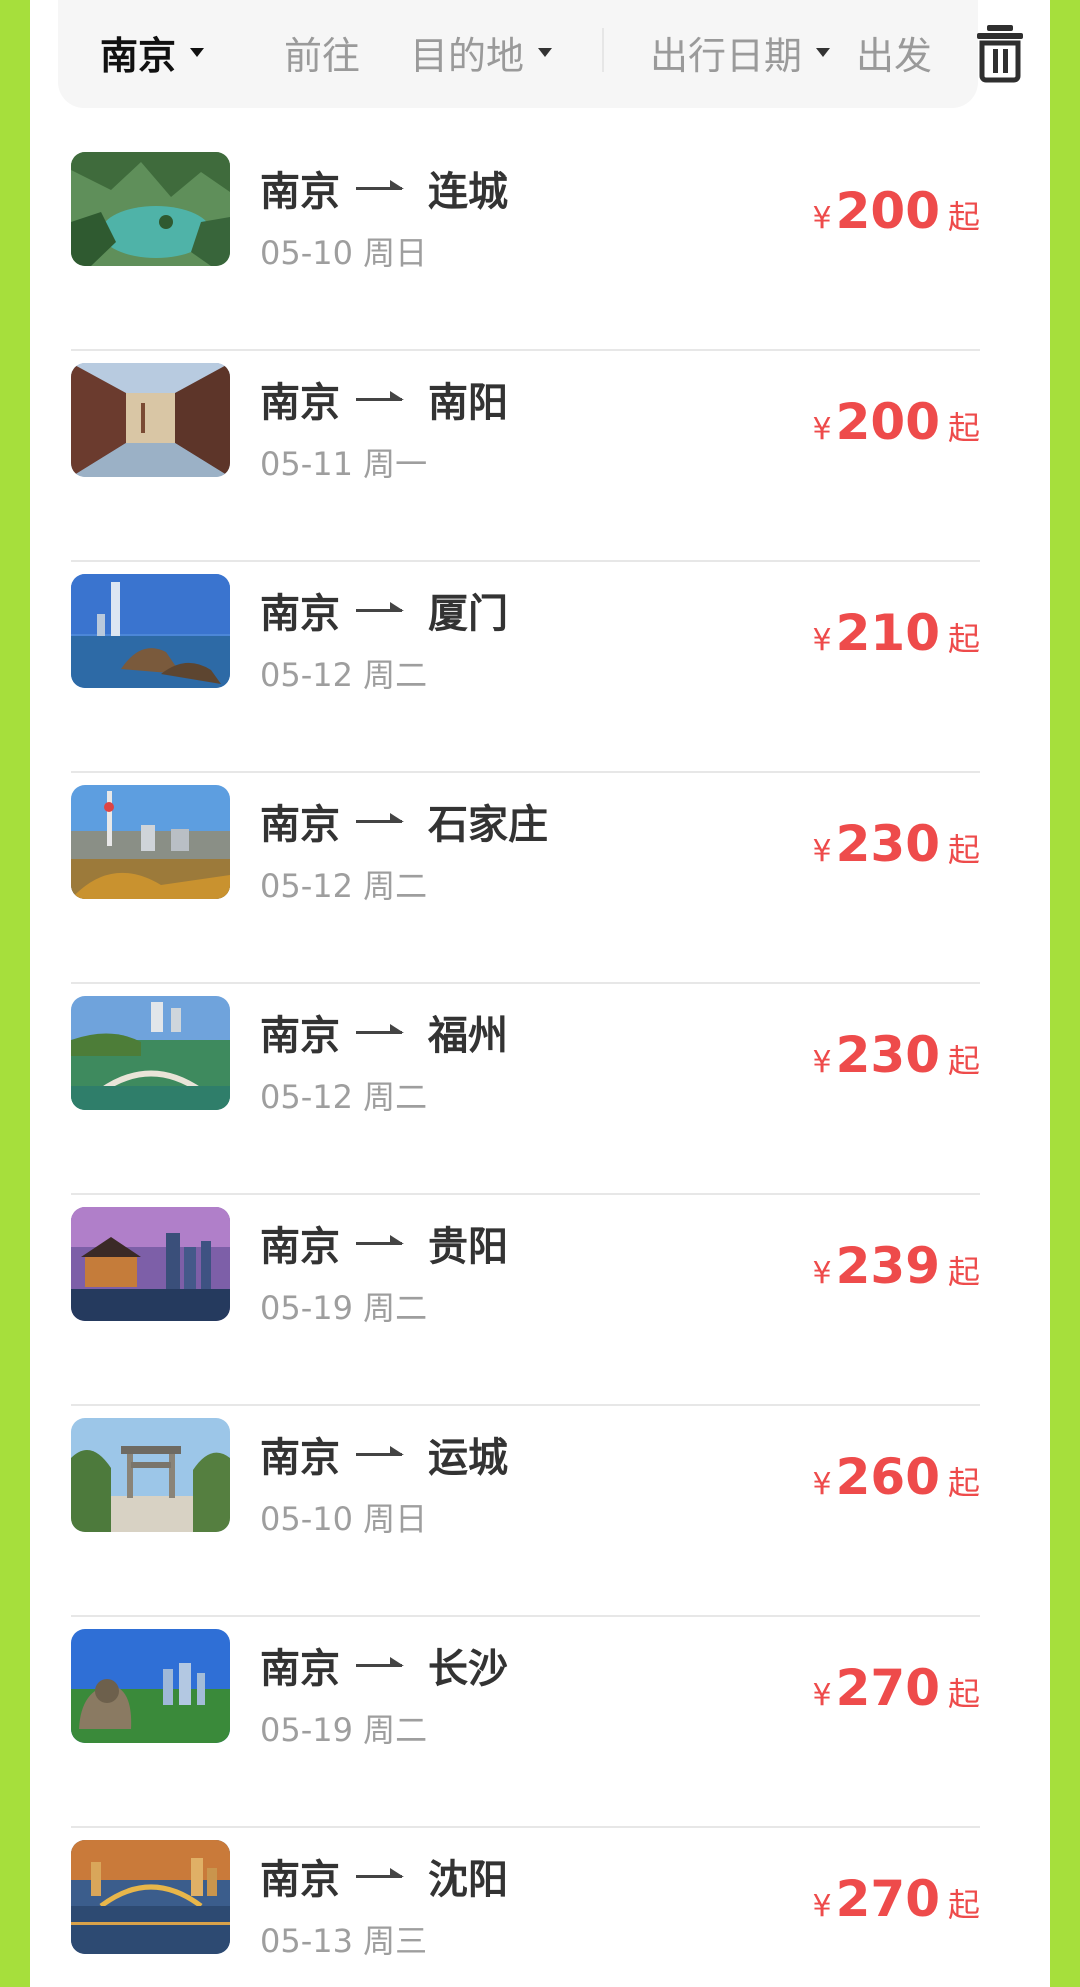  I want to click on route-row: 南京 运城 05-10 周日 ¥260 起, so click(540, 1511).